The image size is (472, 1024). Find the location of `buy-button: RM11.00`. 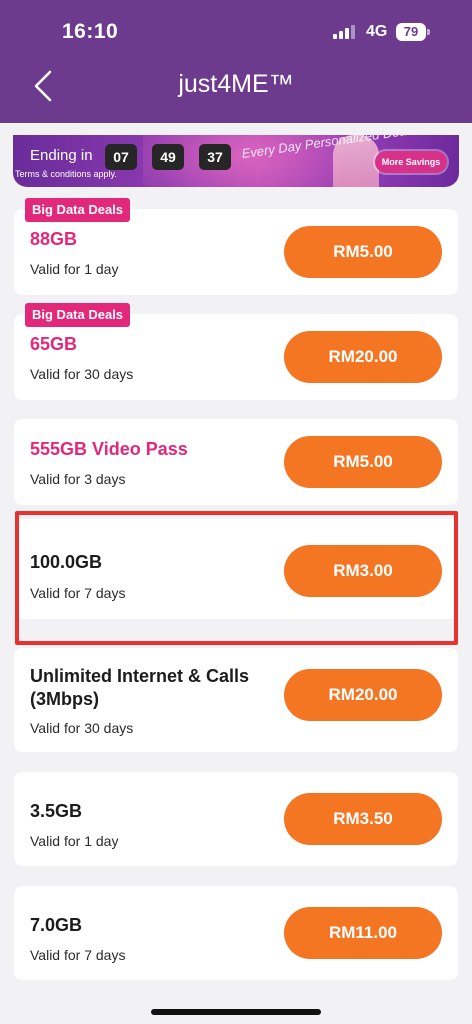

buy-button: RM11.00 is located at coordinates (363, 933).